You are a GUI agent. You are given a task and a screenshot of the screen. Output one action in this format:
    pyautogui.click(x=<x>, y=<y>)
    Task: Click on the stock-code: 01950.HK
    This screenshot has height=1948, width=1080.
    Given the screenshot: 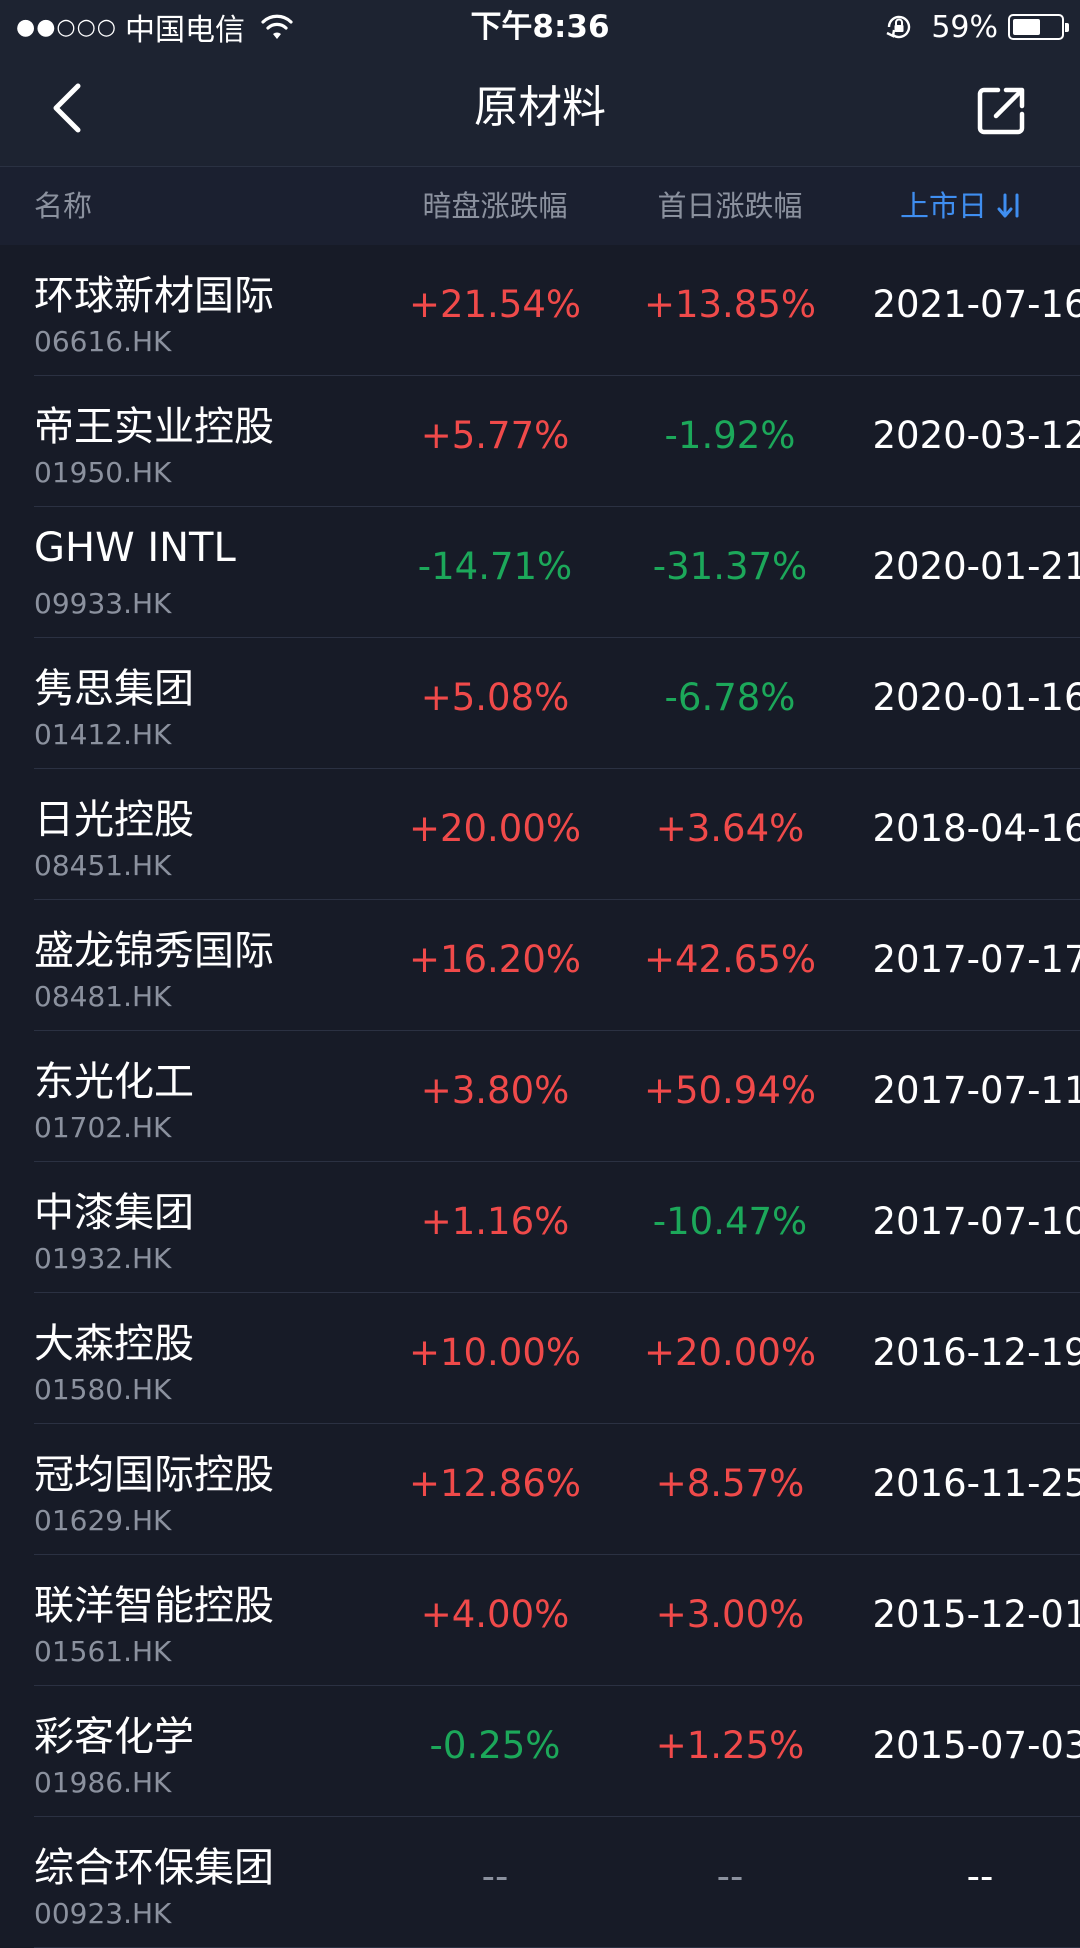 What is the action you would take?
    pyautogui.click(x=103, y=472)
    